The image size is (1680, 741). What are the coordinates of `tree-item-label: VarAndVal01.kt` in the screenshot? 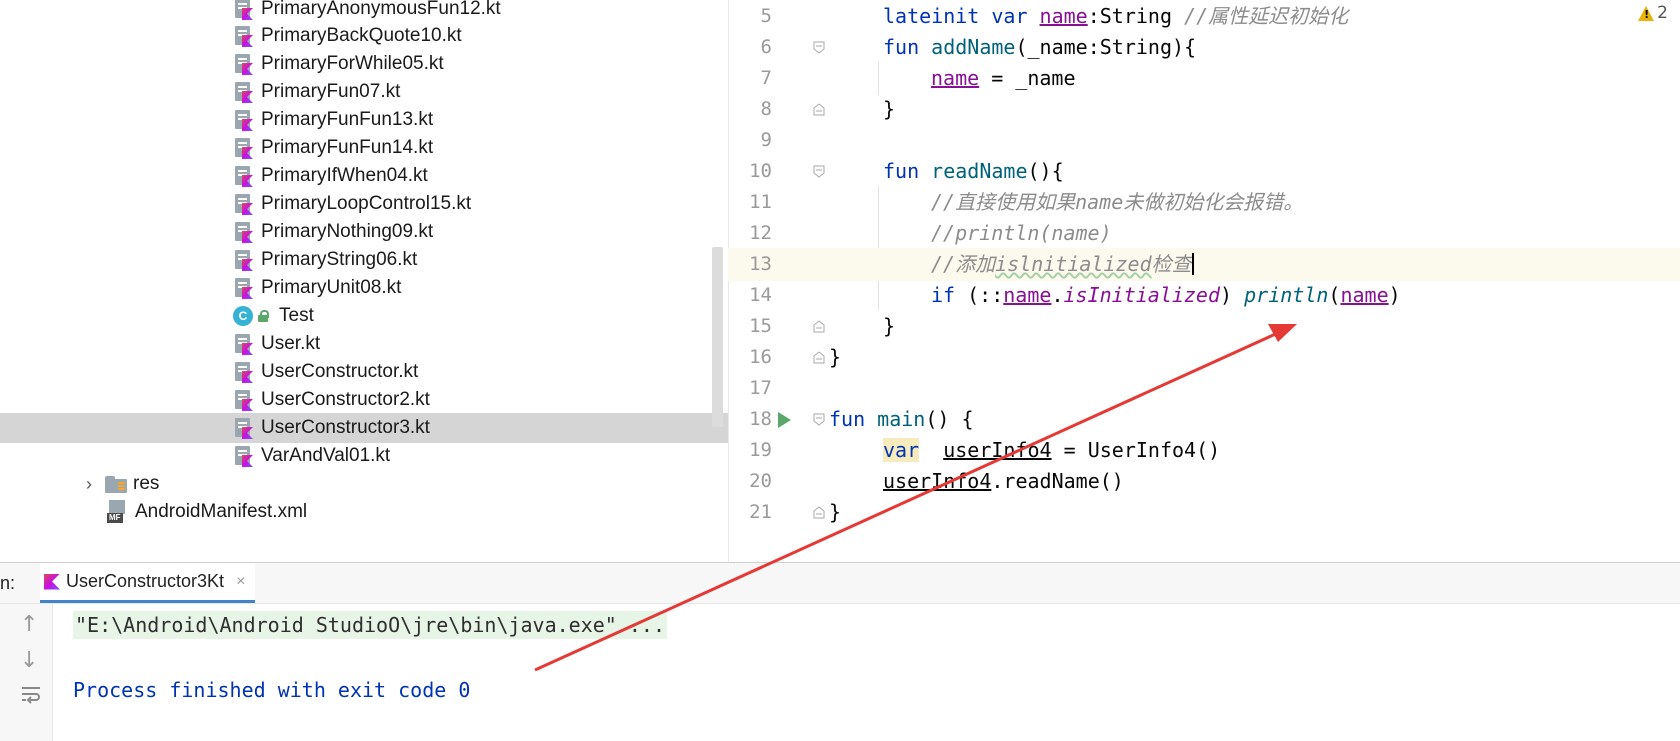 It's located at (326, 455).